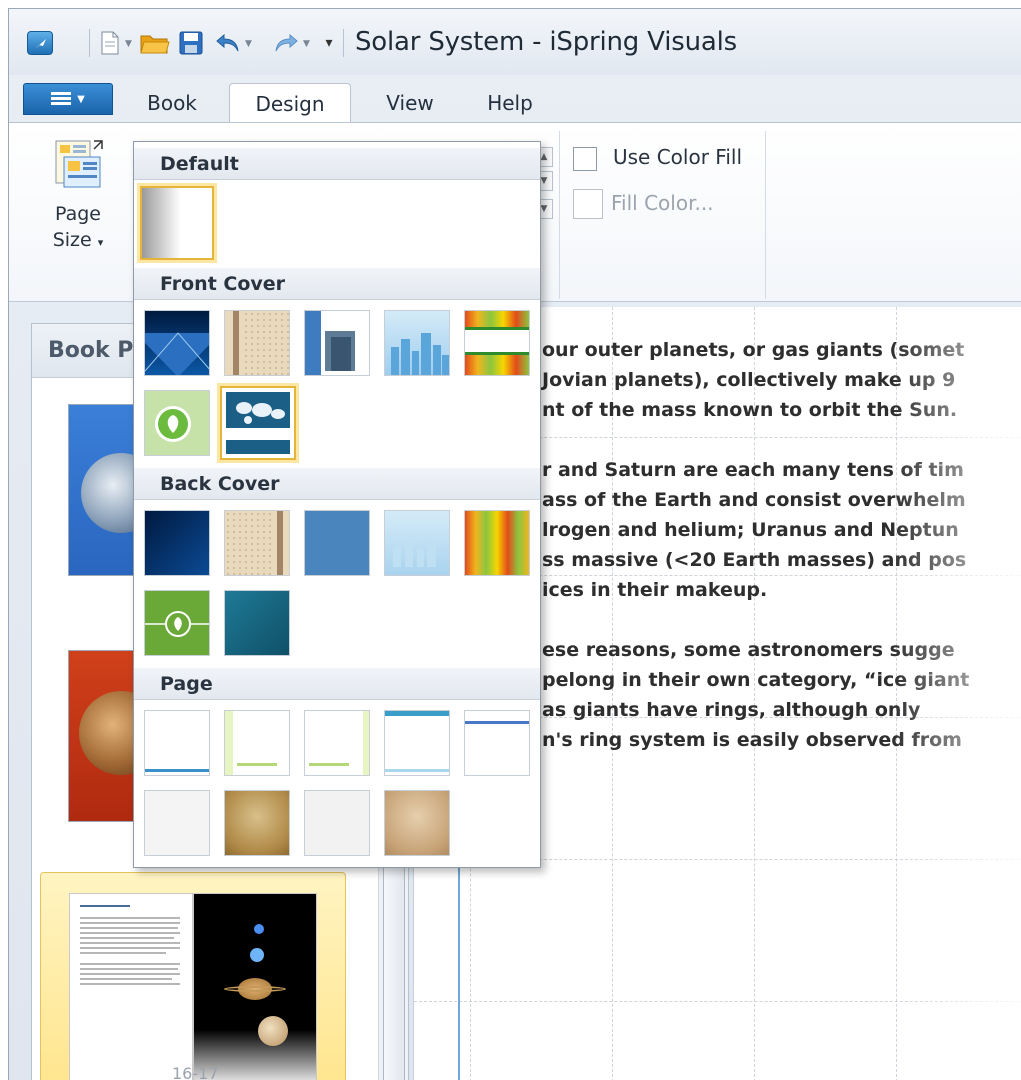  Describe the element at coordinates (510, 103) in the screenshot. I see `tab-help: Help` at that location.